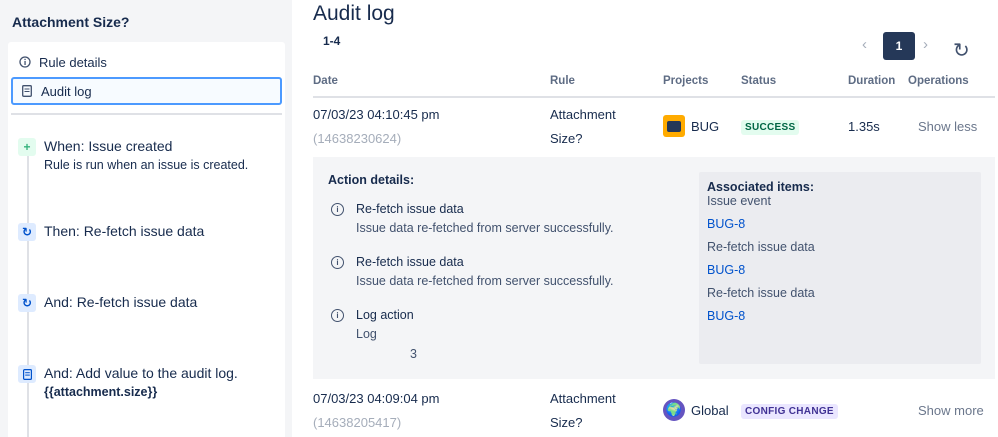 The image size is (998, 437). I want to click on action-title: Log action, so click(385, 315).